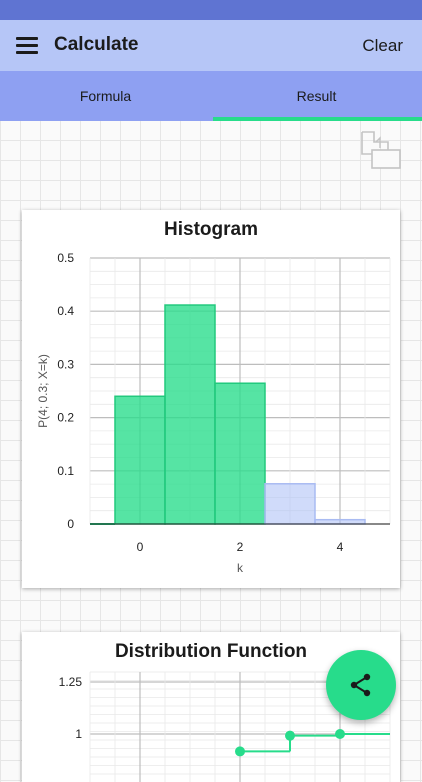 Image resolution: width=422 pixels, height=782 pixels. I want to click on share-icon, so click(360, 685).